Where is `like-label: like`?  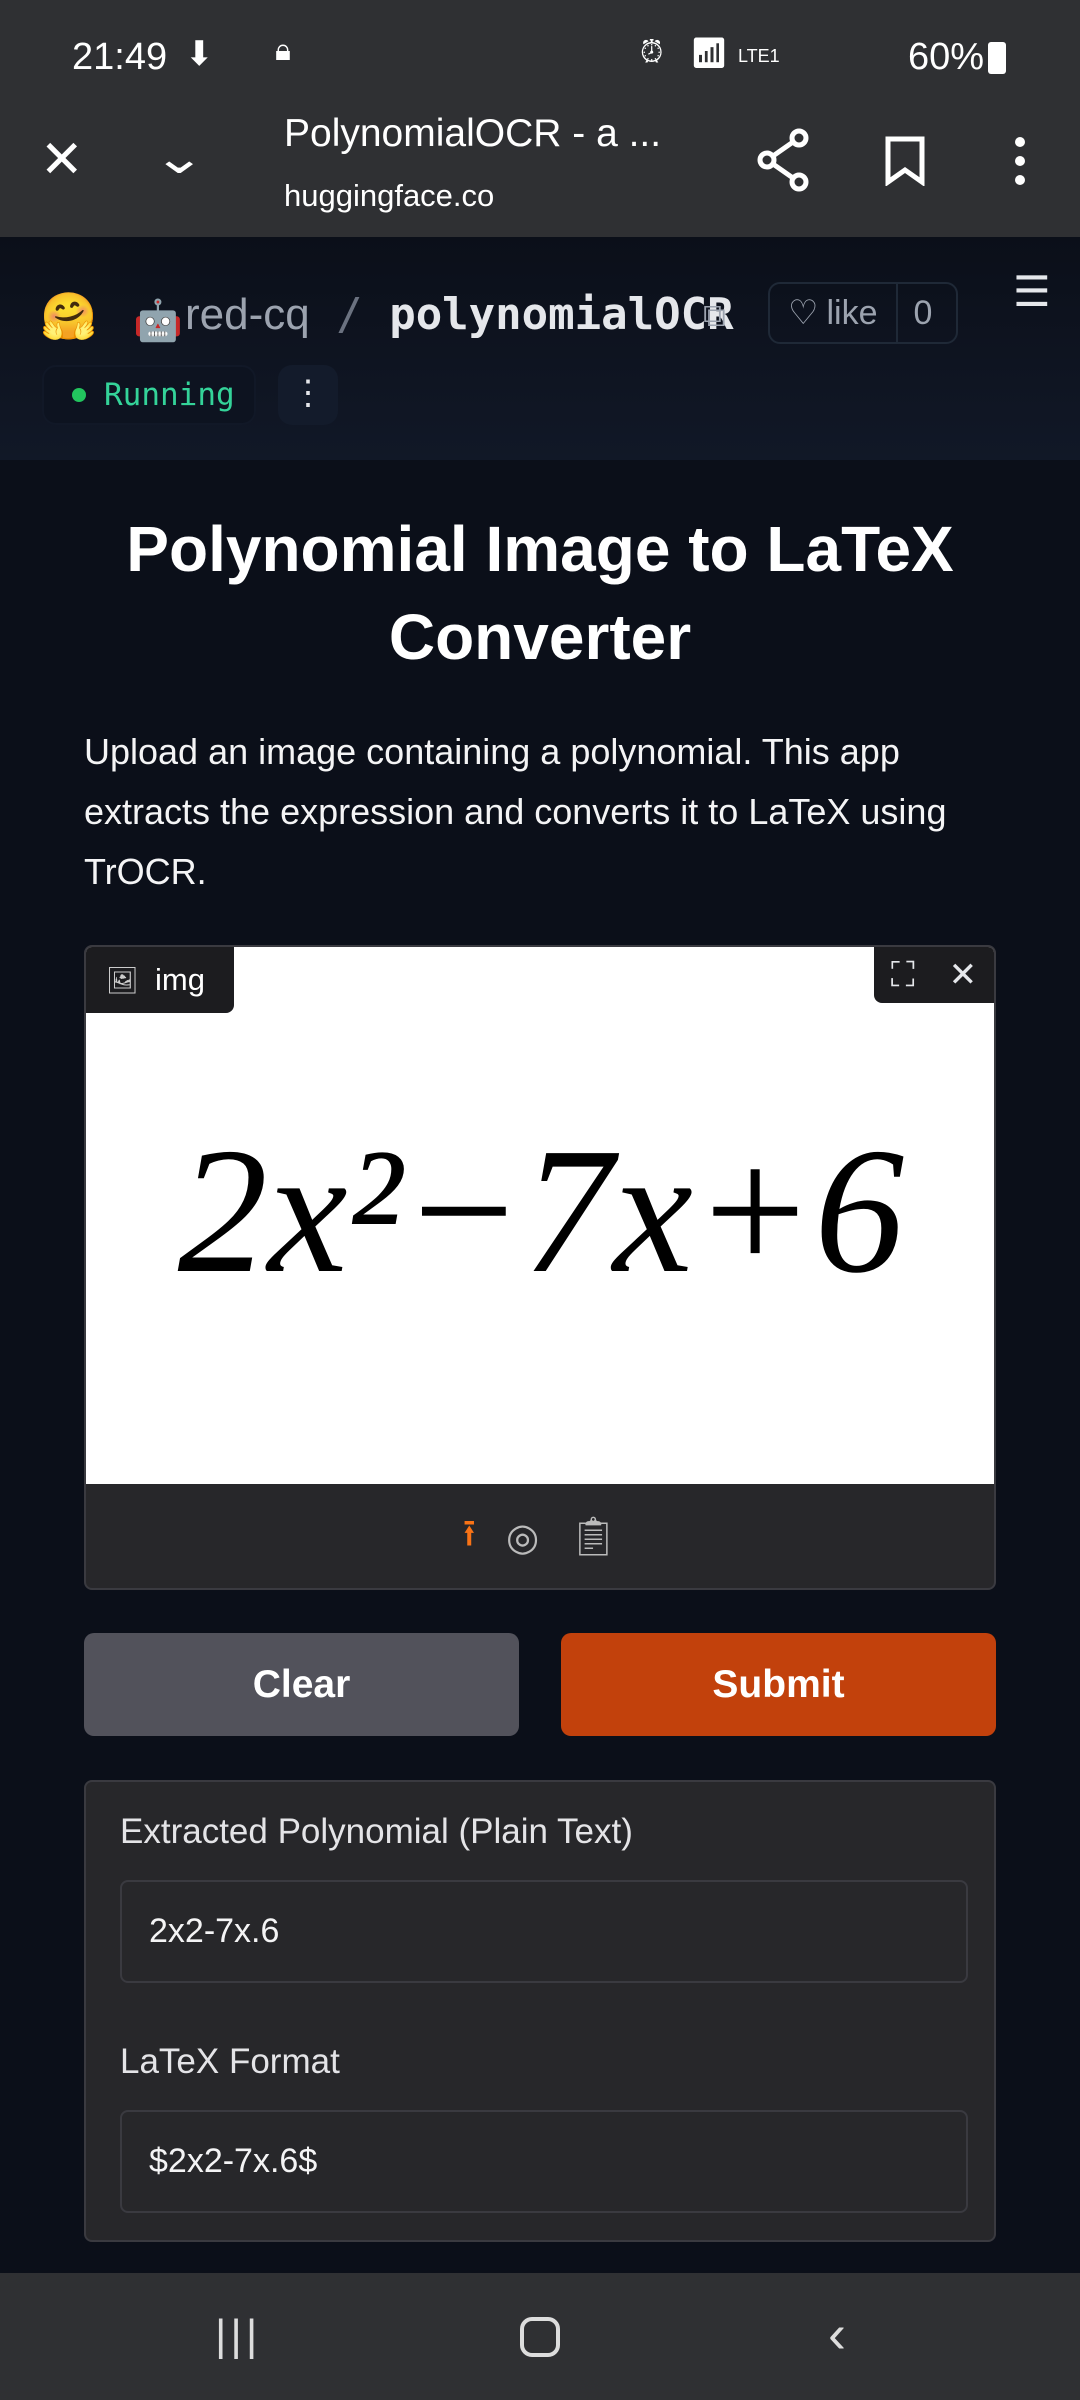
like-label: like is located at coordinates (852, 312).